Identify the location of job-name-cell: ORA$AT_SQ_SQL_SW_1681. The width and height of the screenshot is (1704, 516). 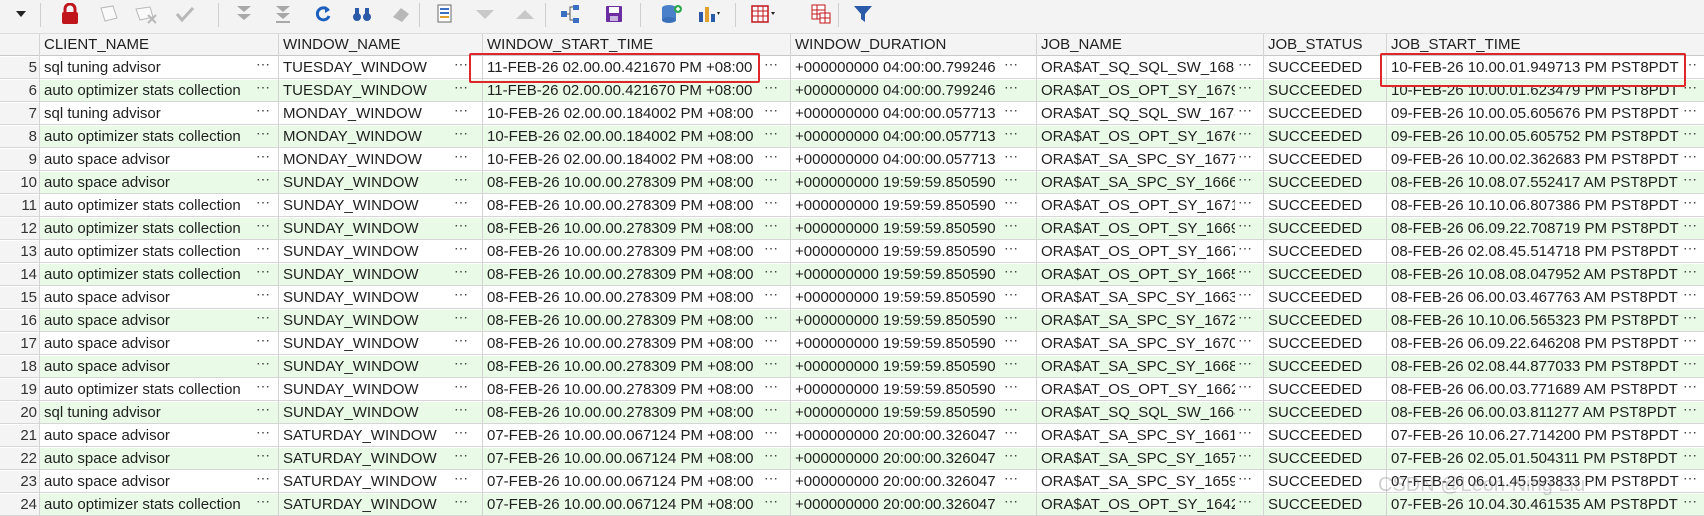
(1136, 67).